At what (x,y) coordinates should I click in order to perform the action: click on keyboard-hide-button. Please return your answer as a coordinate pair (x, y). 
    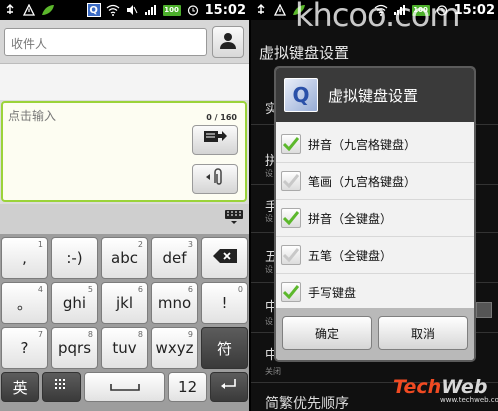
    Looking at the image, I should click on (234, 219).